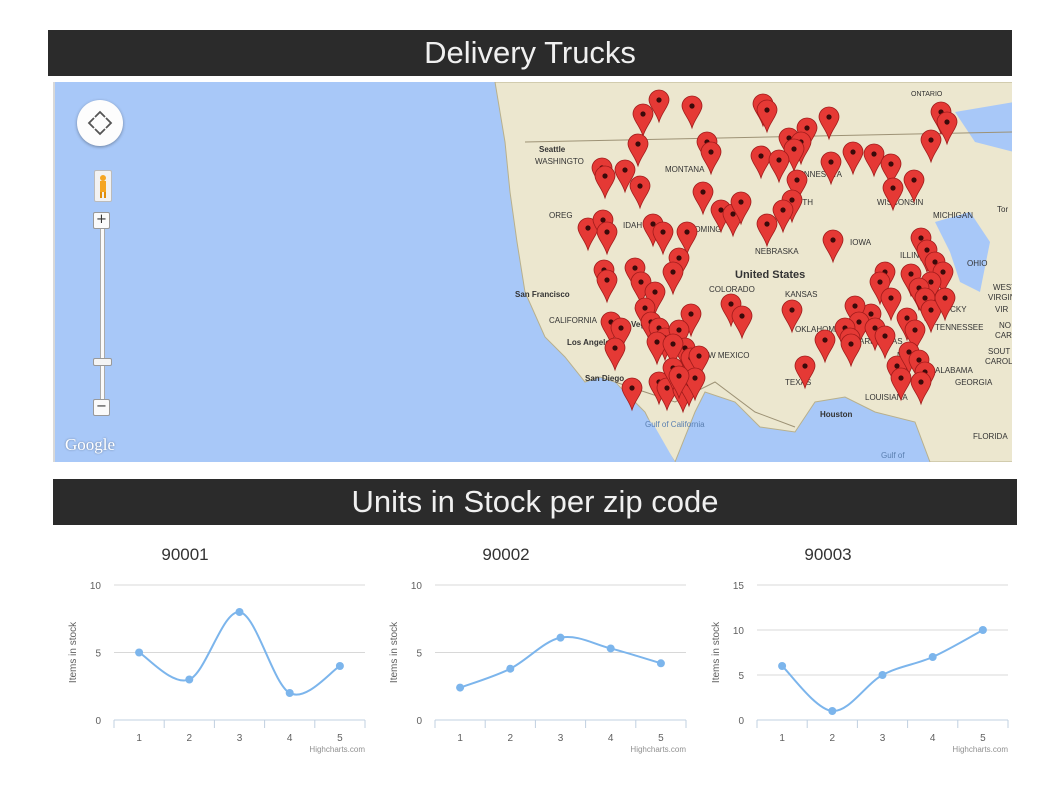  I want to click on map-label-ontario: ONTARIO, so click(927, 94).